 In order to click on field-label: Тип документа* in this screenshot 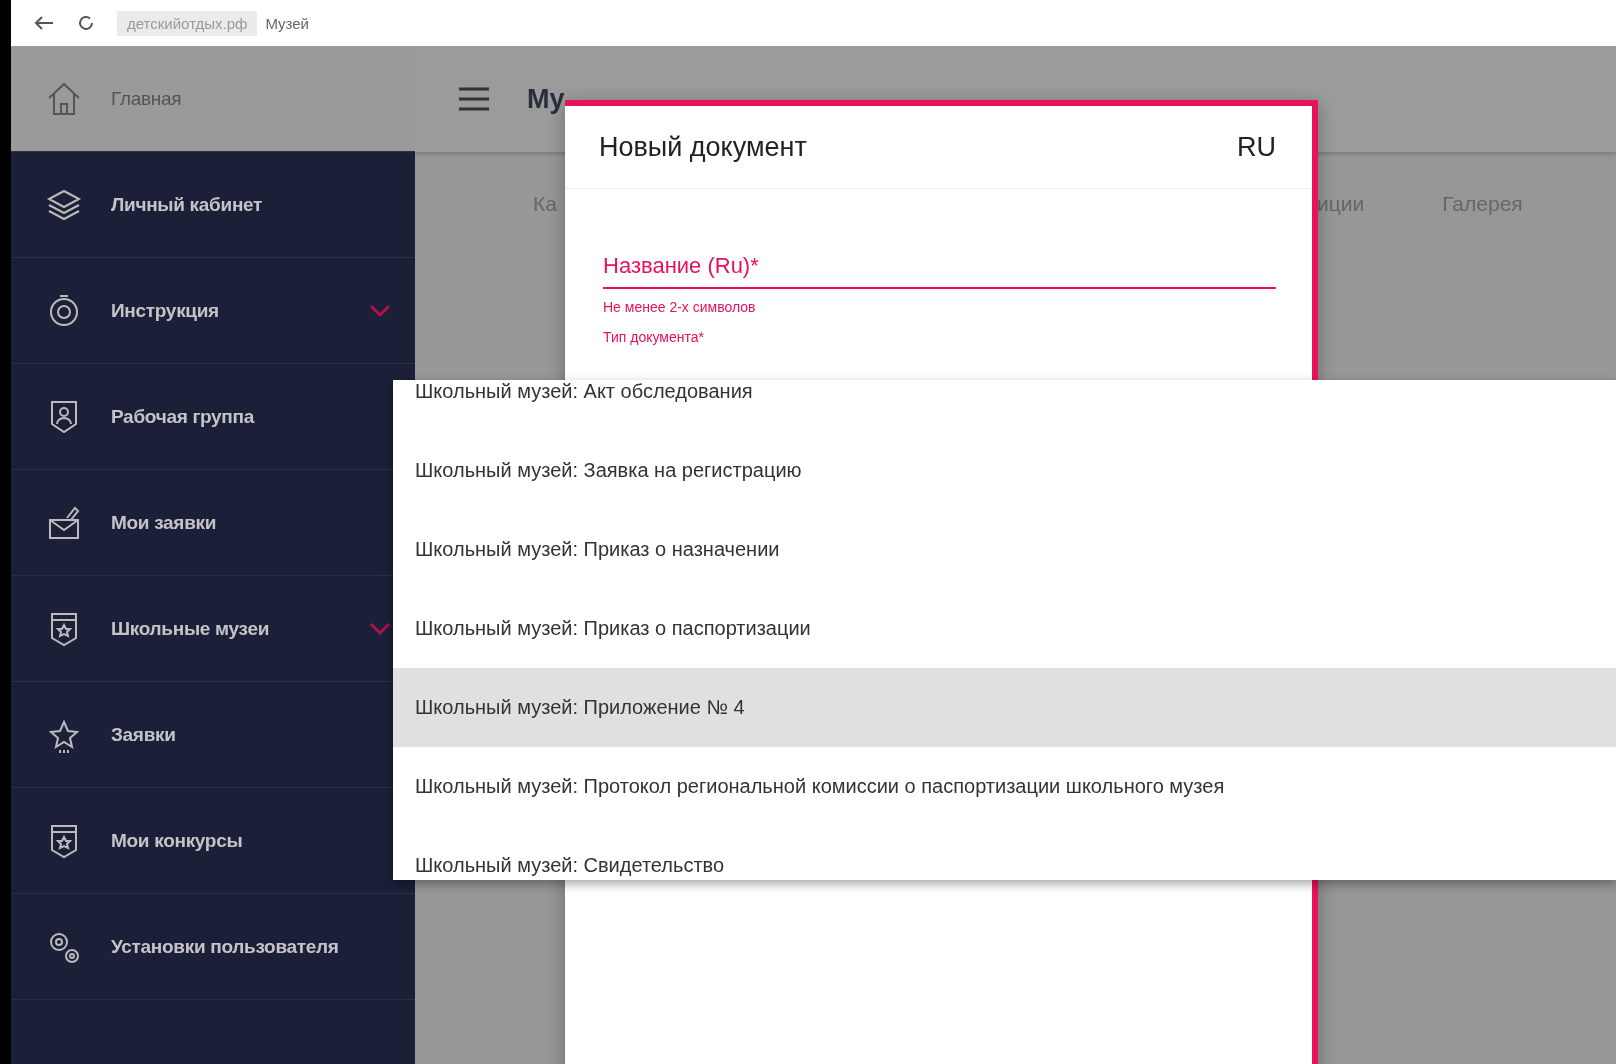, I will do `click(654, 337)`.